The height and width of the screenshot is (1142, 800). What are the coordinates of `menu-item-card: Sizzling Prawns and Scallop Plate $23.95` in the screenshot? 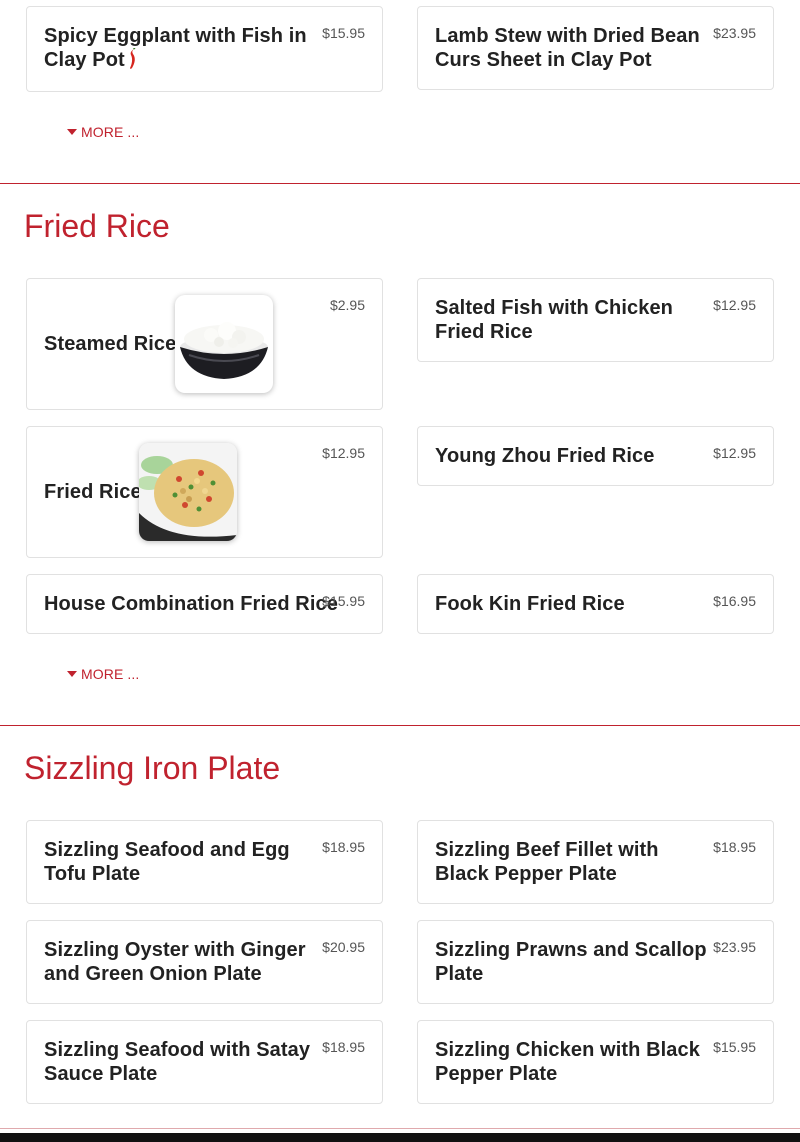 It's located at (595, 962).